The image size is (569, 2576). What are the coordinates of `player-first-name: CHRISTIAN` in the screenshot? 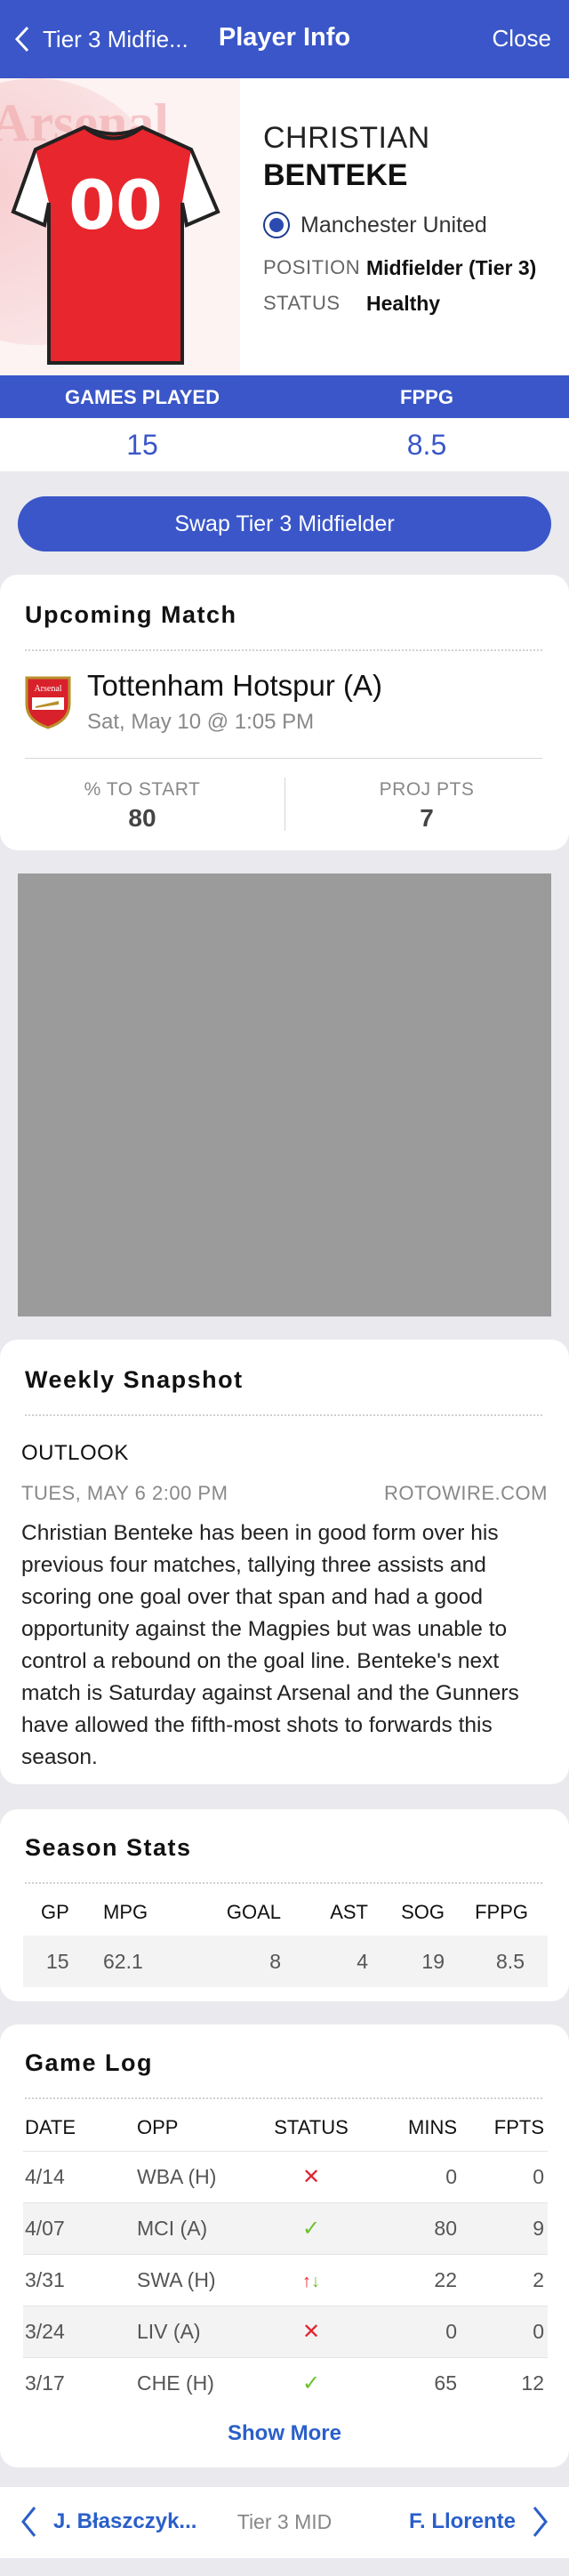 It's located at (346, 138).